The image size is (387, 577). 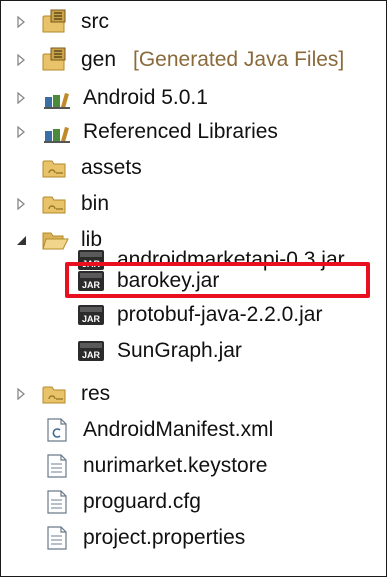 I want to click on tree-item-jar: JAR protobuf-java-2.2.0.jar, so click(x=193, y=315).